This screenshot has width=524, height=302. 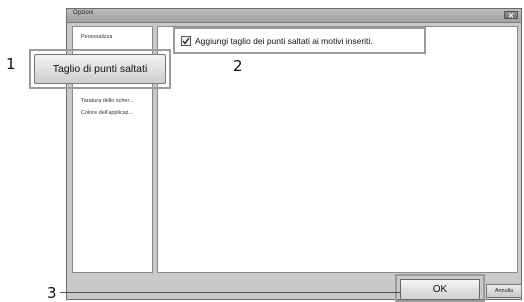 What do you see at coordinates (83, 13) in the screenshot?
I see `dialog-title: Opzioni` at bounding box center [83, 13].